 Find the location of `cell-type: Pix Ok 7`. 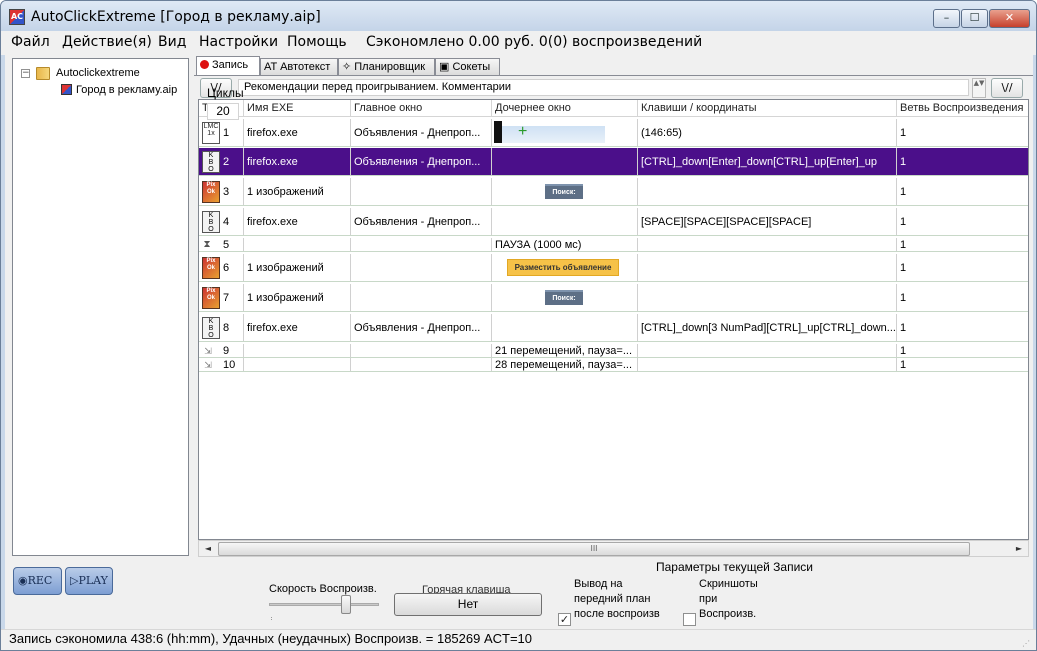

cell-type: Pix Ok 7 is located at coordinates (221, 297).